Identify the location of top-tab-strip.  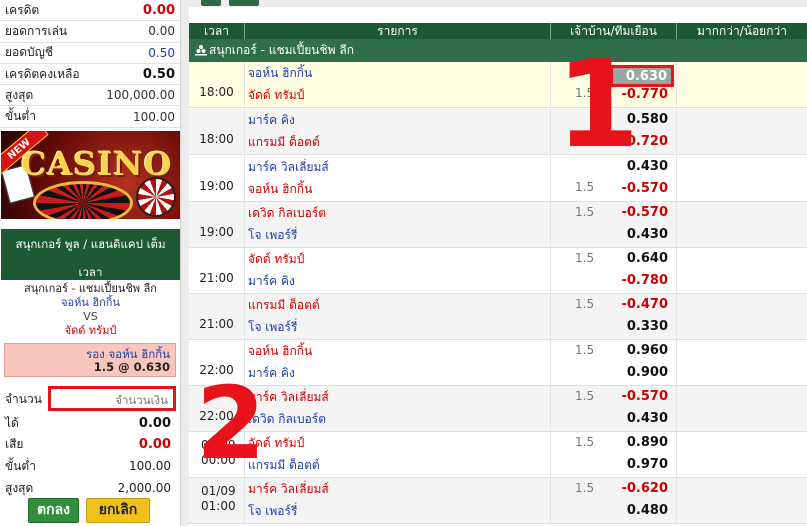
(498, 3).